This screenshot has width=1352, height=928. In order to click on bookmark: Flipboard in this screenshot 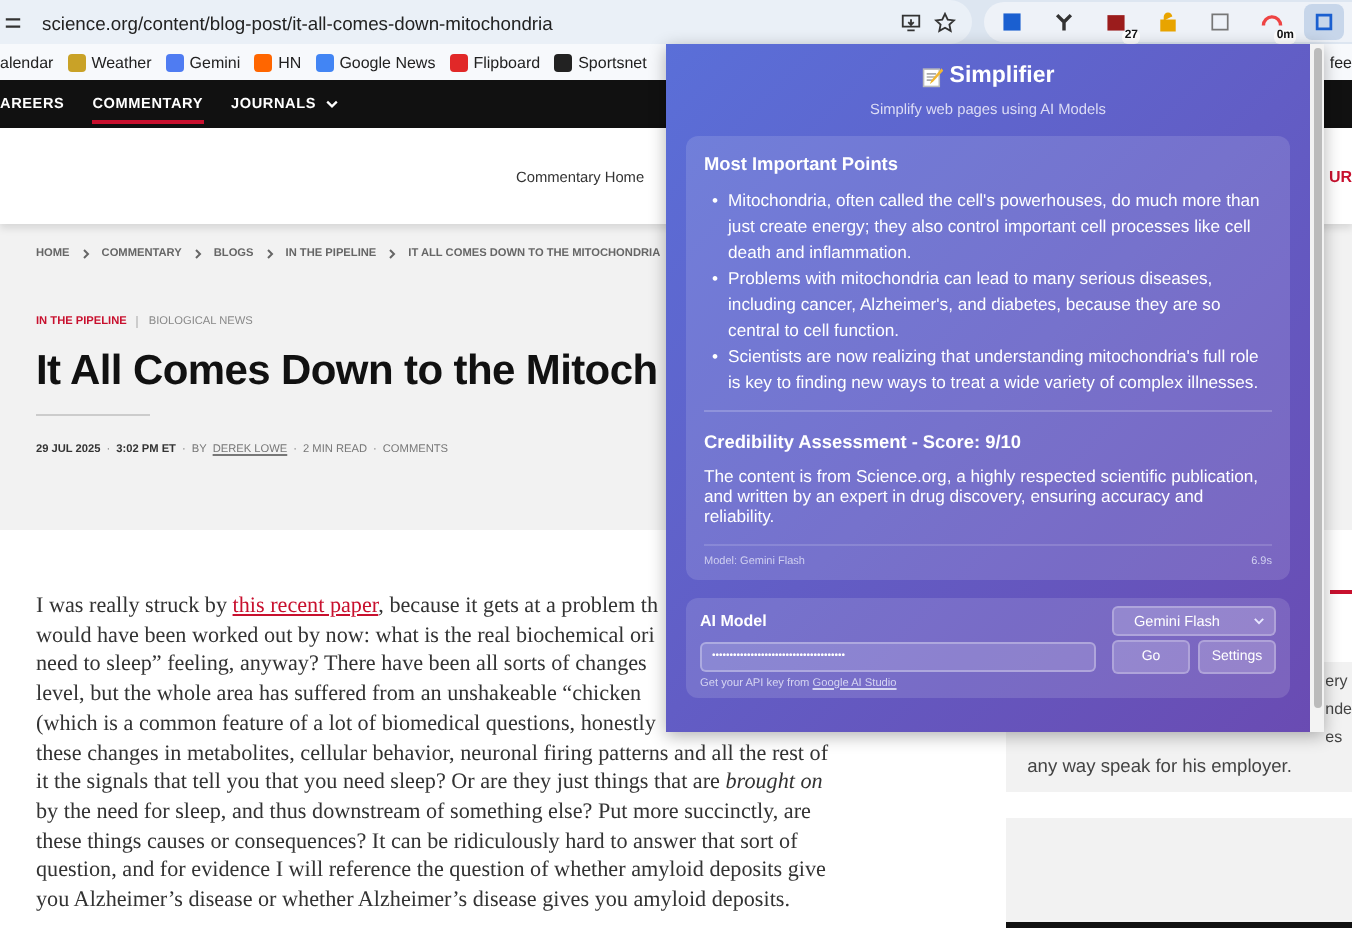, I will do `click(495, 62)`.